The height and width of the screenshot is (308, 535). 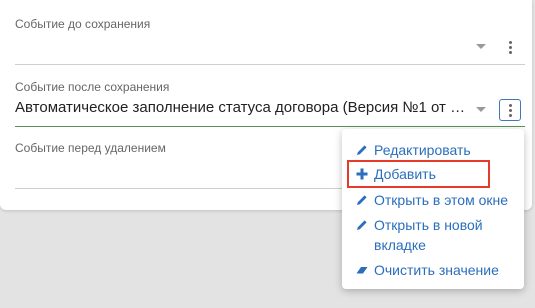 I want to click on menu-item-label: Открыть в новой вкладке, so click(x=428, y=235).